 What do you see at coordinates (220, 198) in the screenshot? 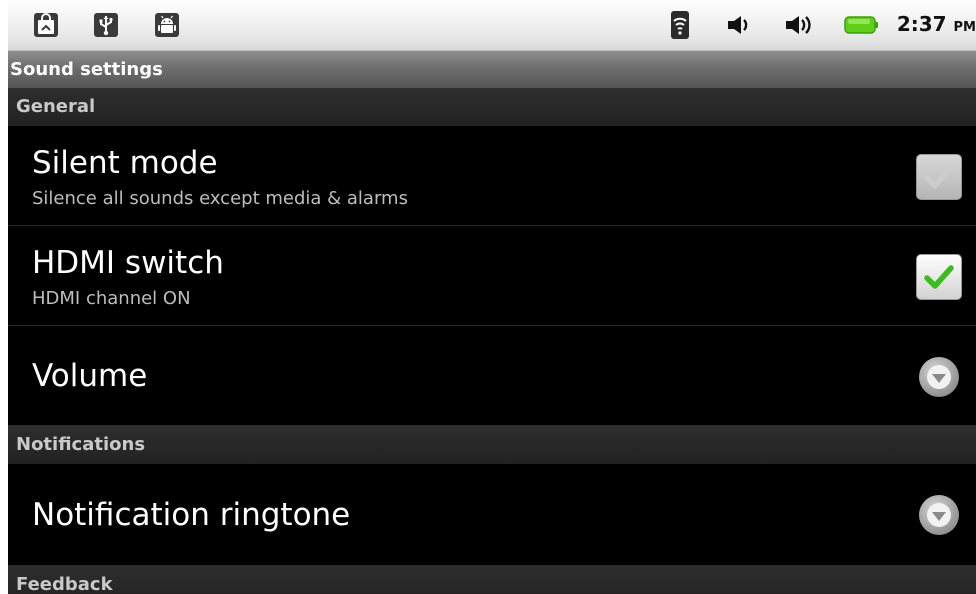
I see `pref-summary: Silence all sounds except media & alarms` at bounding box center [220, 198].